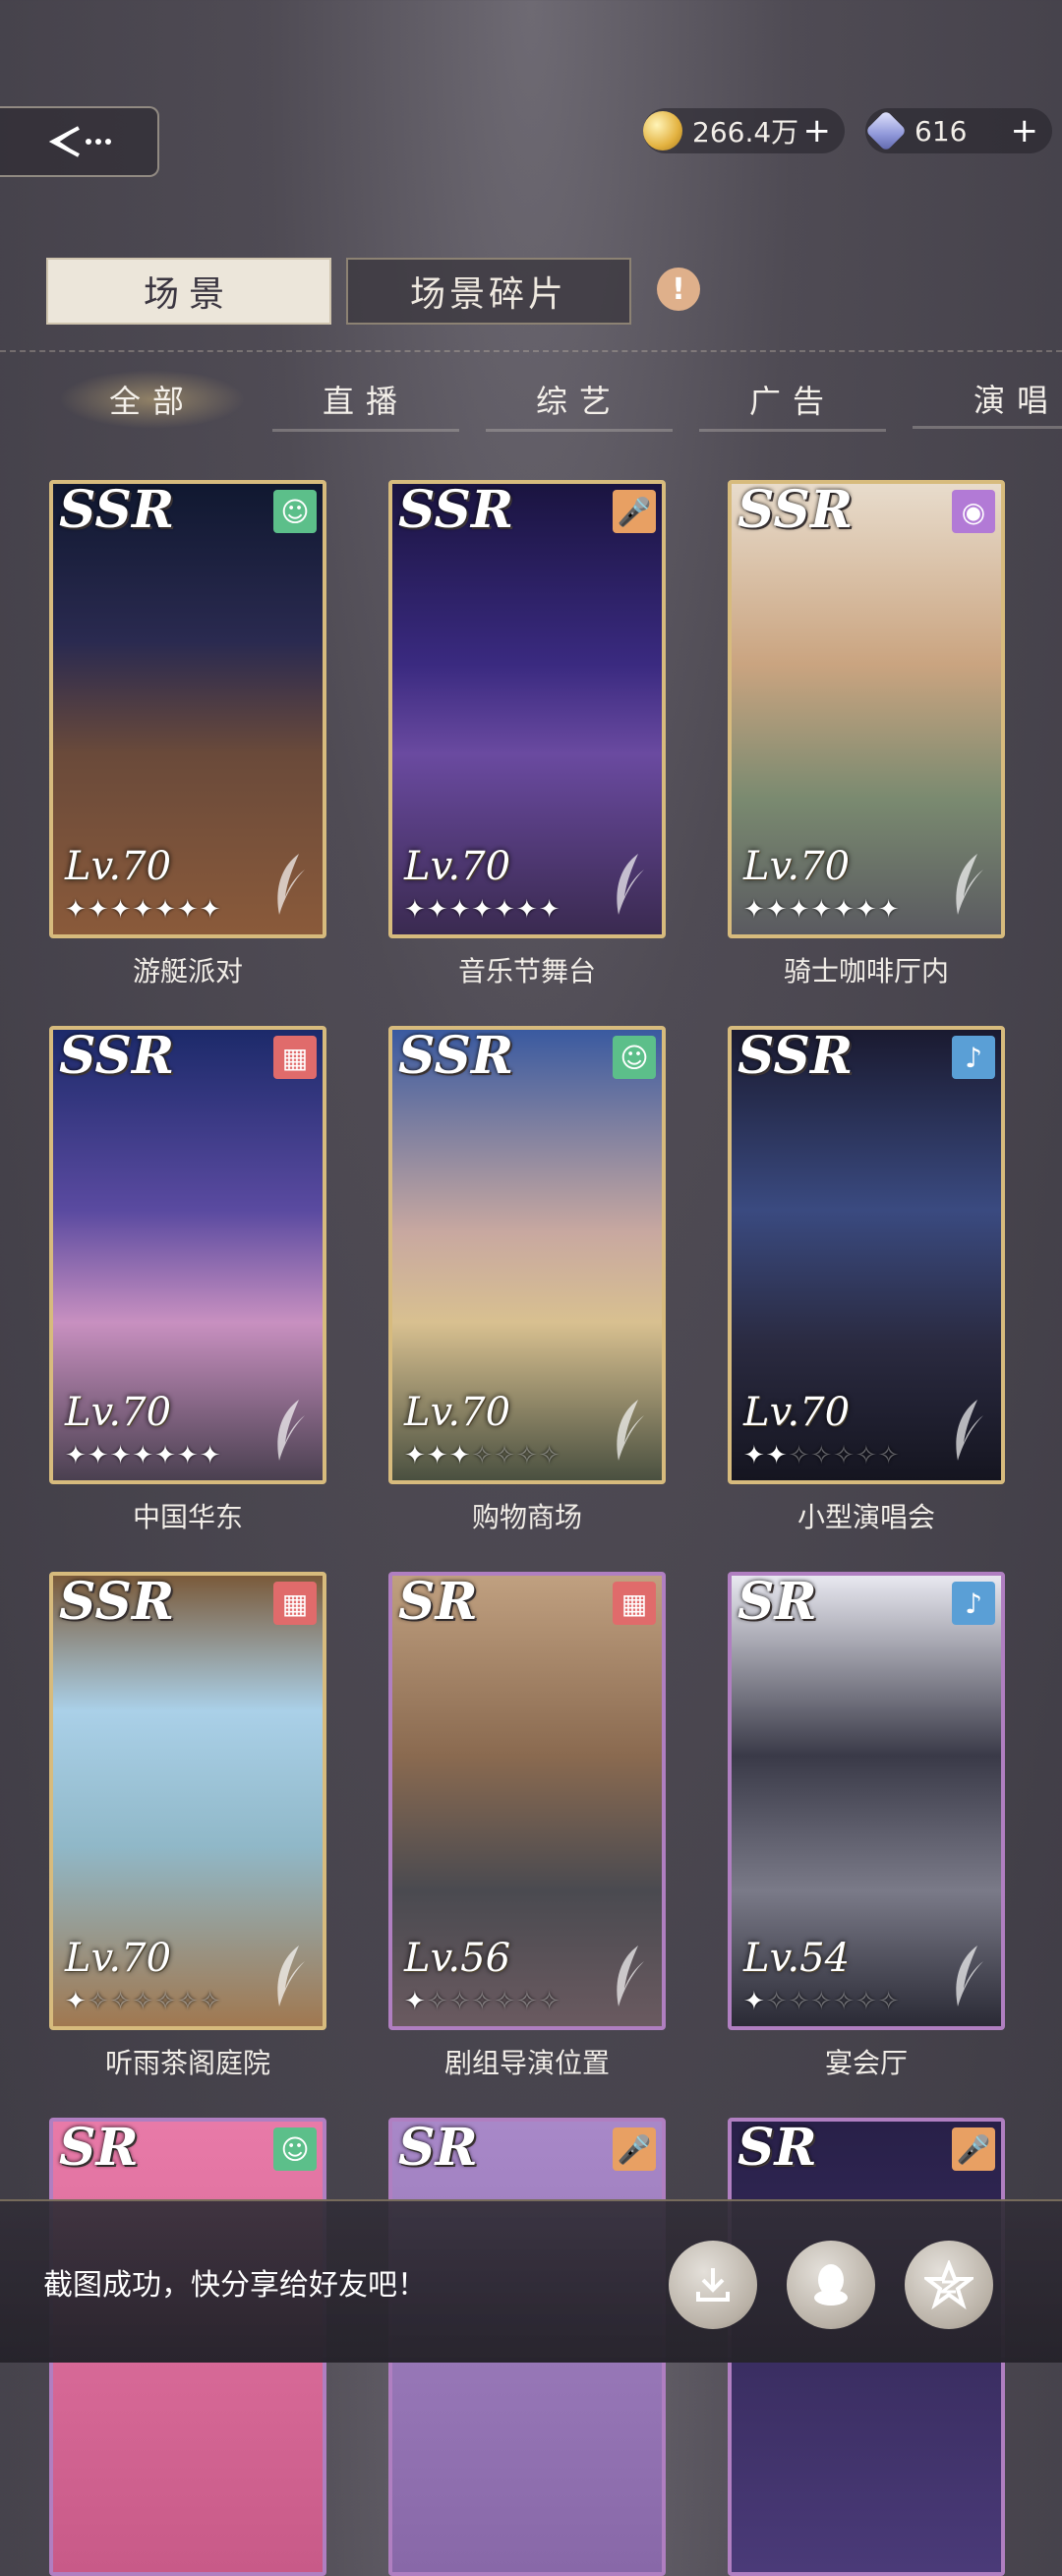  I want to click on coin-icon, so click(662, 130).